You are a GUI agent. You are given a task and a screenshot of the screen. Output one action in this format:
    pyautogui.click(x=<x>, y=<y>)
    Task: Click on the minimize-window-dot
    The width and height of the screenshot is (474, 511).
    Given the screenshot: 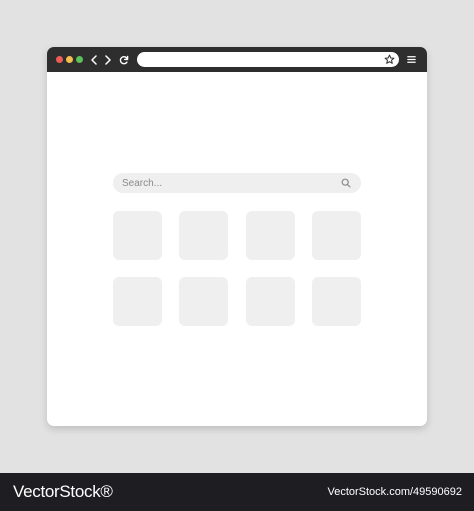 What is the action you would take?
    pyautogui.click(x=69, y=59)
    